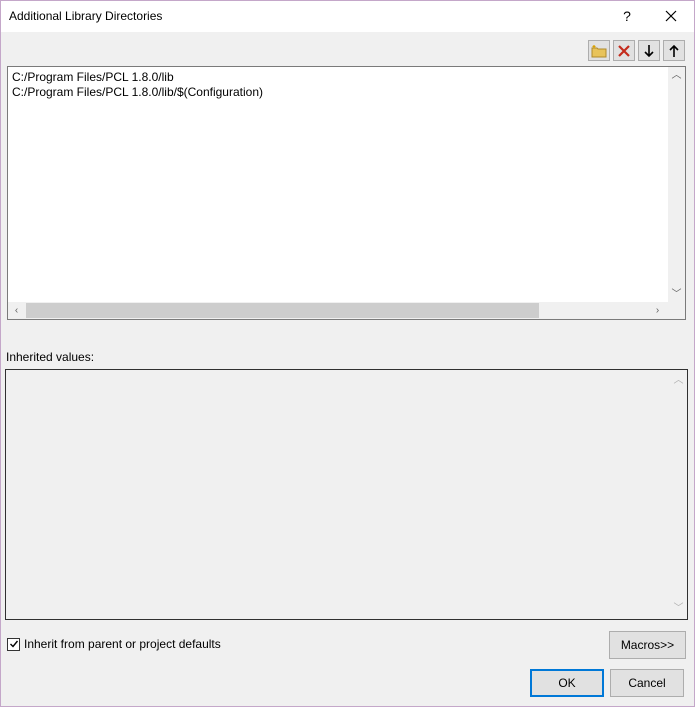 This screenshot has width=695, height=707. I want to click on vertical-scrollbar: ︿ ﹀, so click(676, 185).